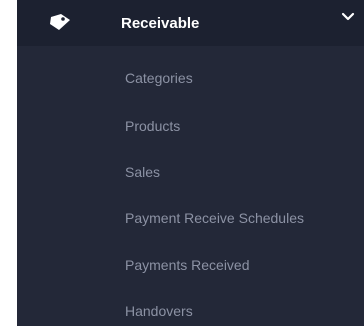  What do you see at coordinates (160, 23) in the screenshot?
I see `menu-header-label: Receivable` at bounding box center [160, 23].